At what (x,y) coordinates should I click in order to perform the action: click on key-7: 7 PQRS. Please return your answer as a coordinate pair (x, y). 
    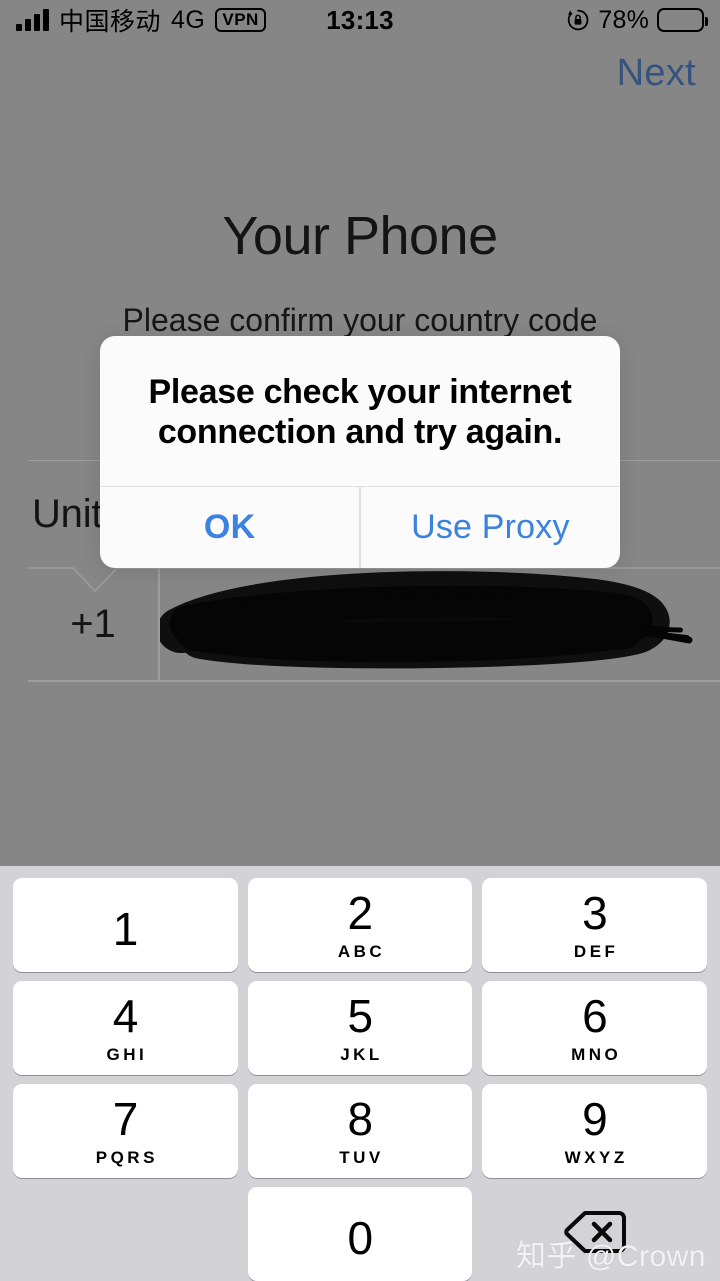
    Looking at the image, I should click on (125, 1131).